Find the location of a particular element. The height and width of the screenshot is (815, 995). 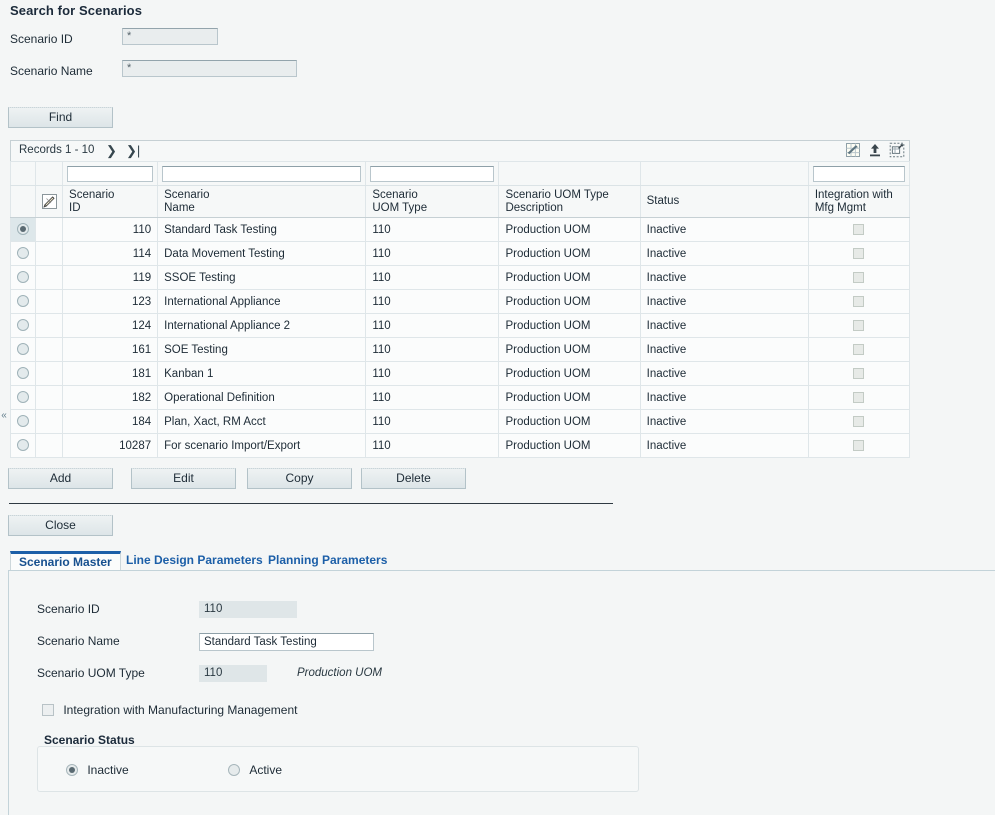

header-cell-scenario-uom-type: Scenario UOM Type is located at coordinates (432, 201).